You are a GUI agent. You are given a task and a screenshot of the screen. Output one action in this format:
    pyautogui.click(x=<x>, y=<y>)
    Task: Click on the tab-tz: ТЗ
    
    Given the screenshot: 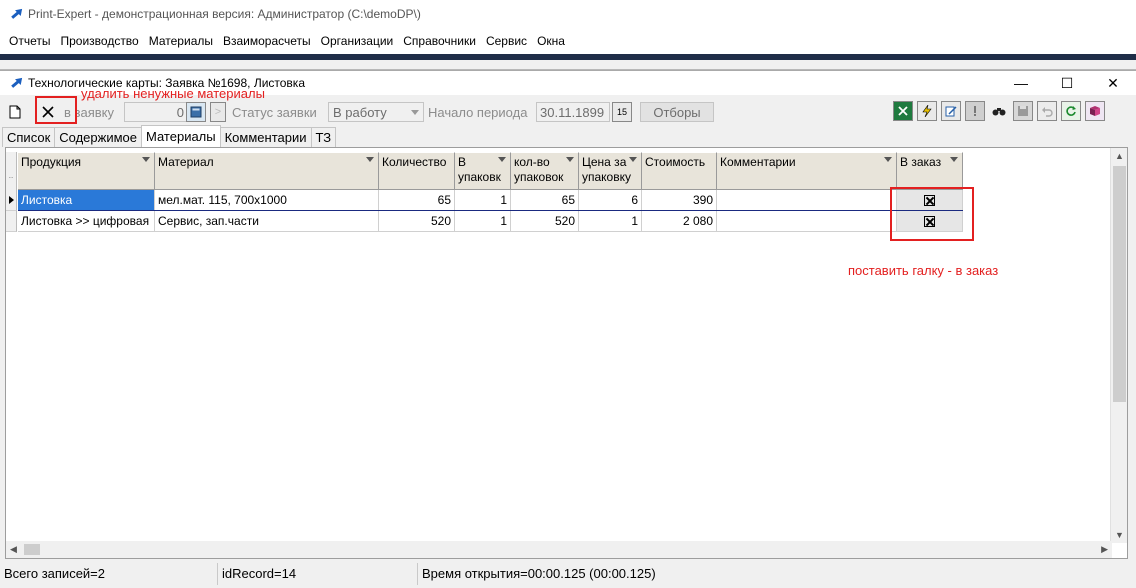 What is the action you would take?
    pyautogui.click(x=323, y=137)
    